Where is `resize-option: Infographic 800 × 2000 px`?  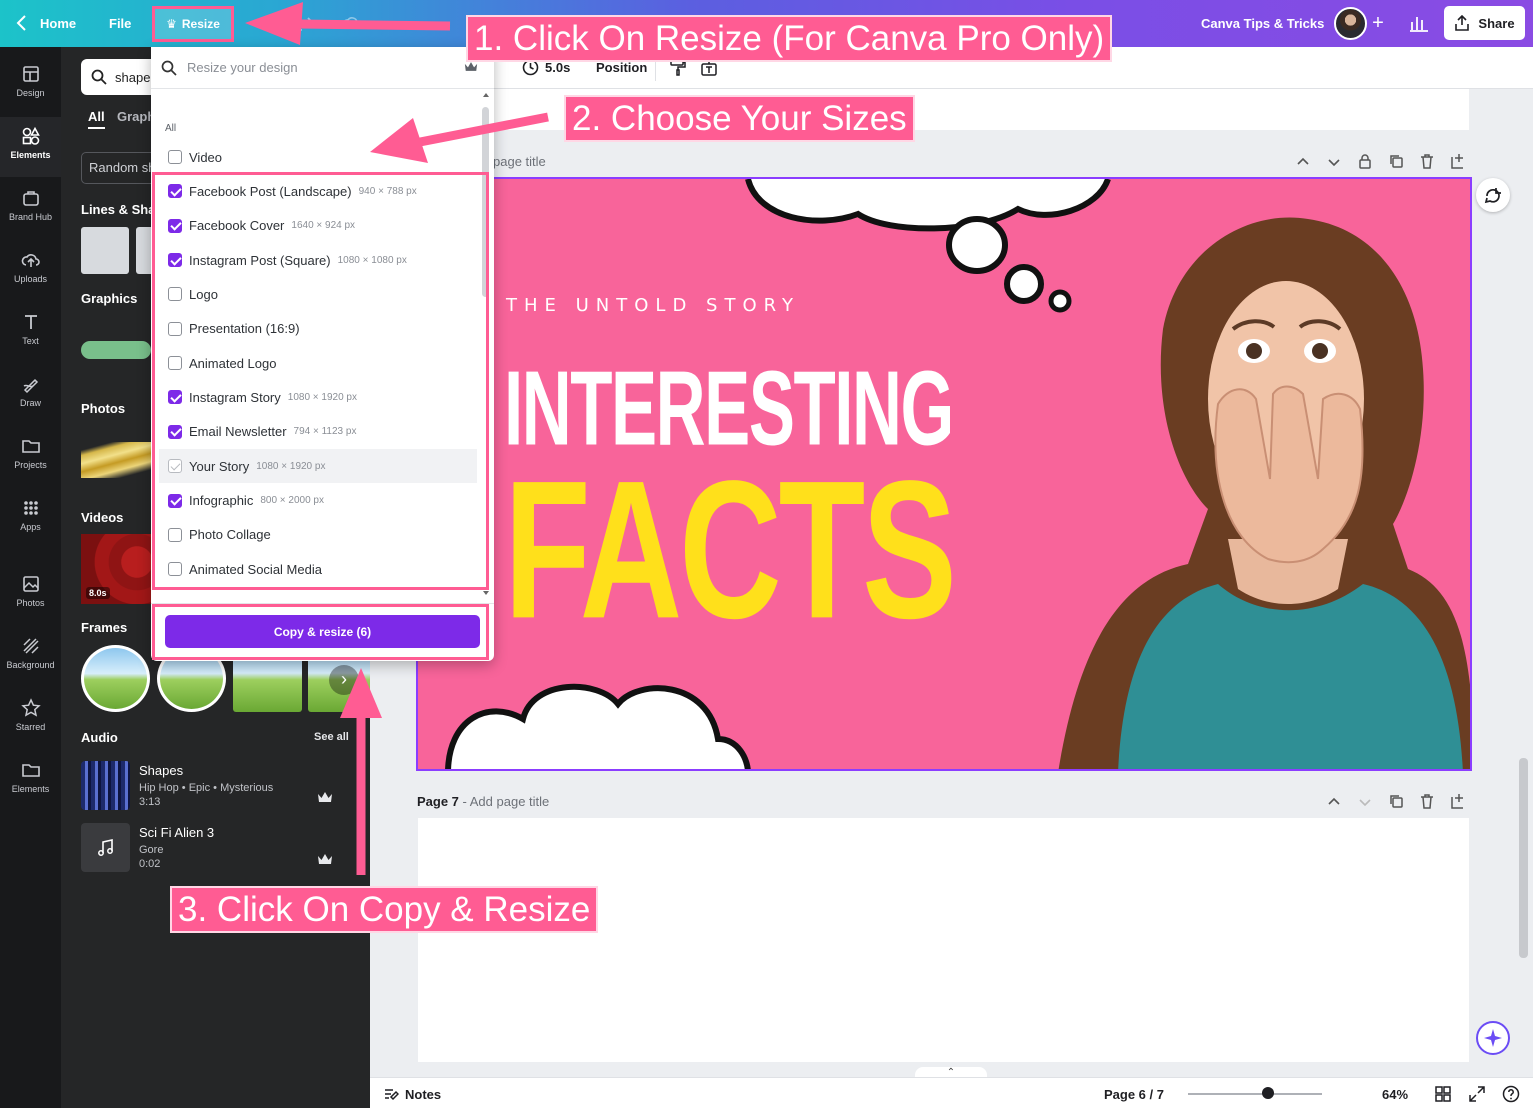
resize-option: Infographic 800 × 2000 px is located at coordinates (318, 501).